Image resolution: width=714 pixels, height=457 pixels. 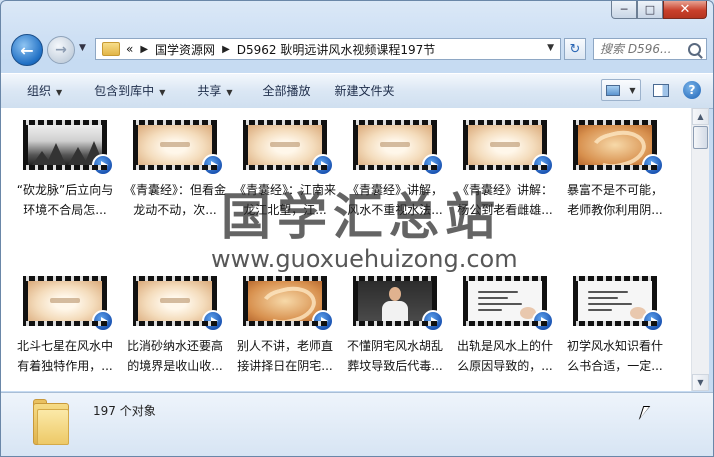 I want to click on search-input, so click(x=643, y=49).